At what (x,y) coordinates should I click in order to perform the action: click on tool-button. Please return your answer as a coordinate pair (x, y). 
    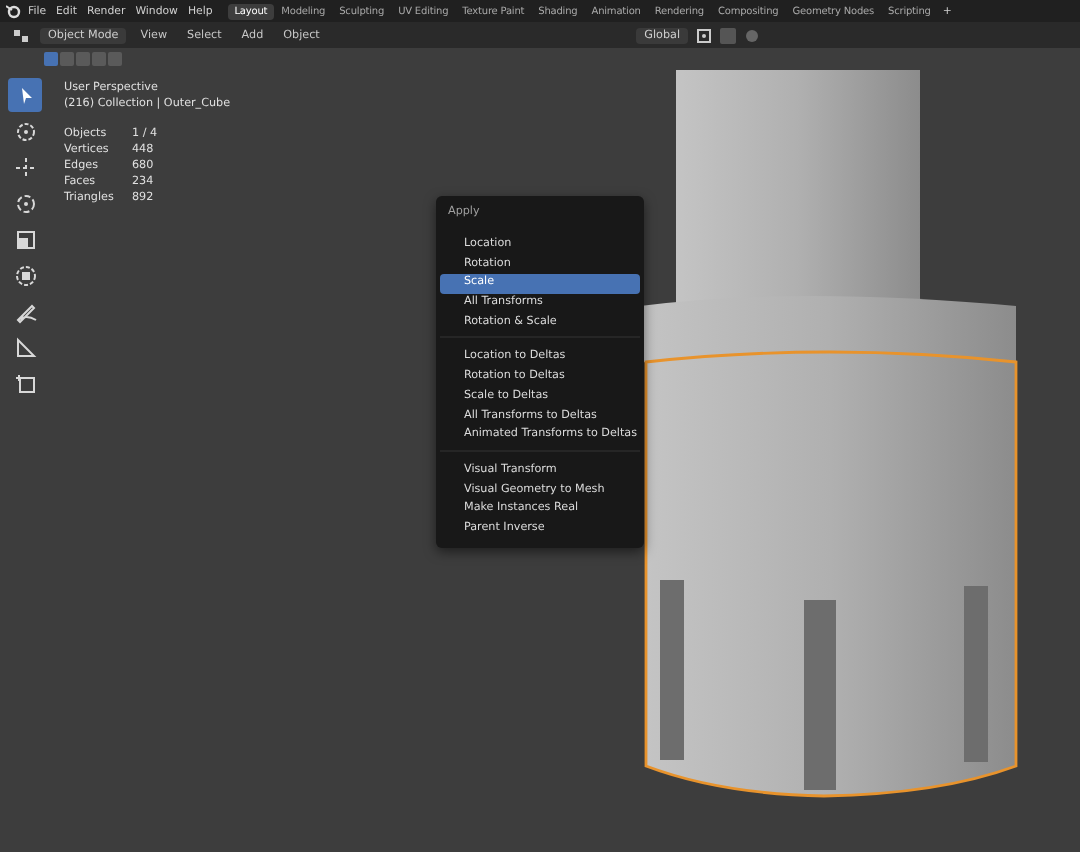
    Looking at the image, I should click on (25, 95).